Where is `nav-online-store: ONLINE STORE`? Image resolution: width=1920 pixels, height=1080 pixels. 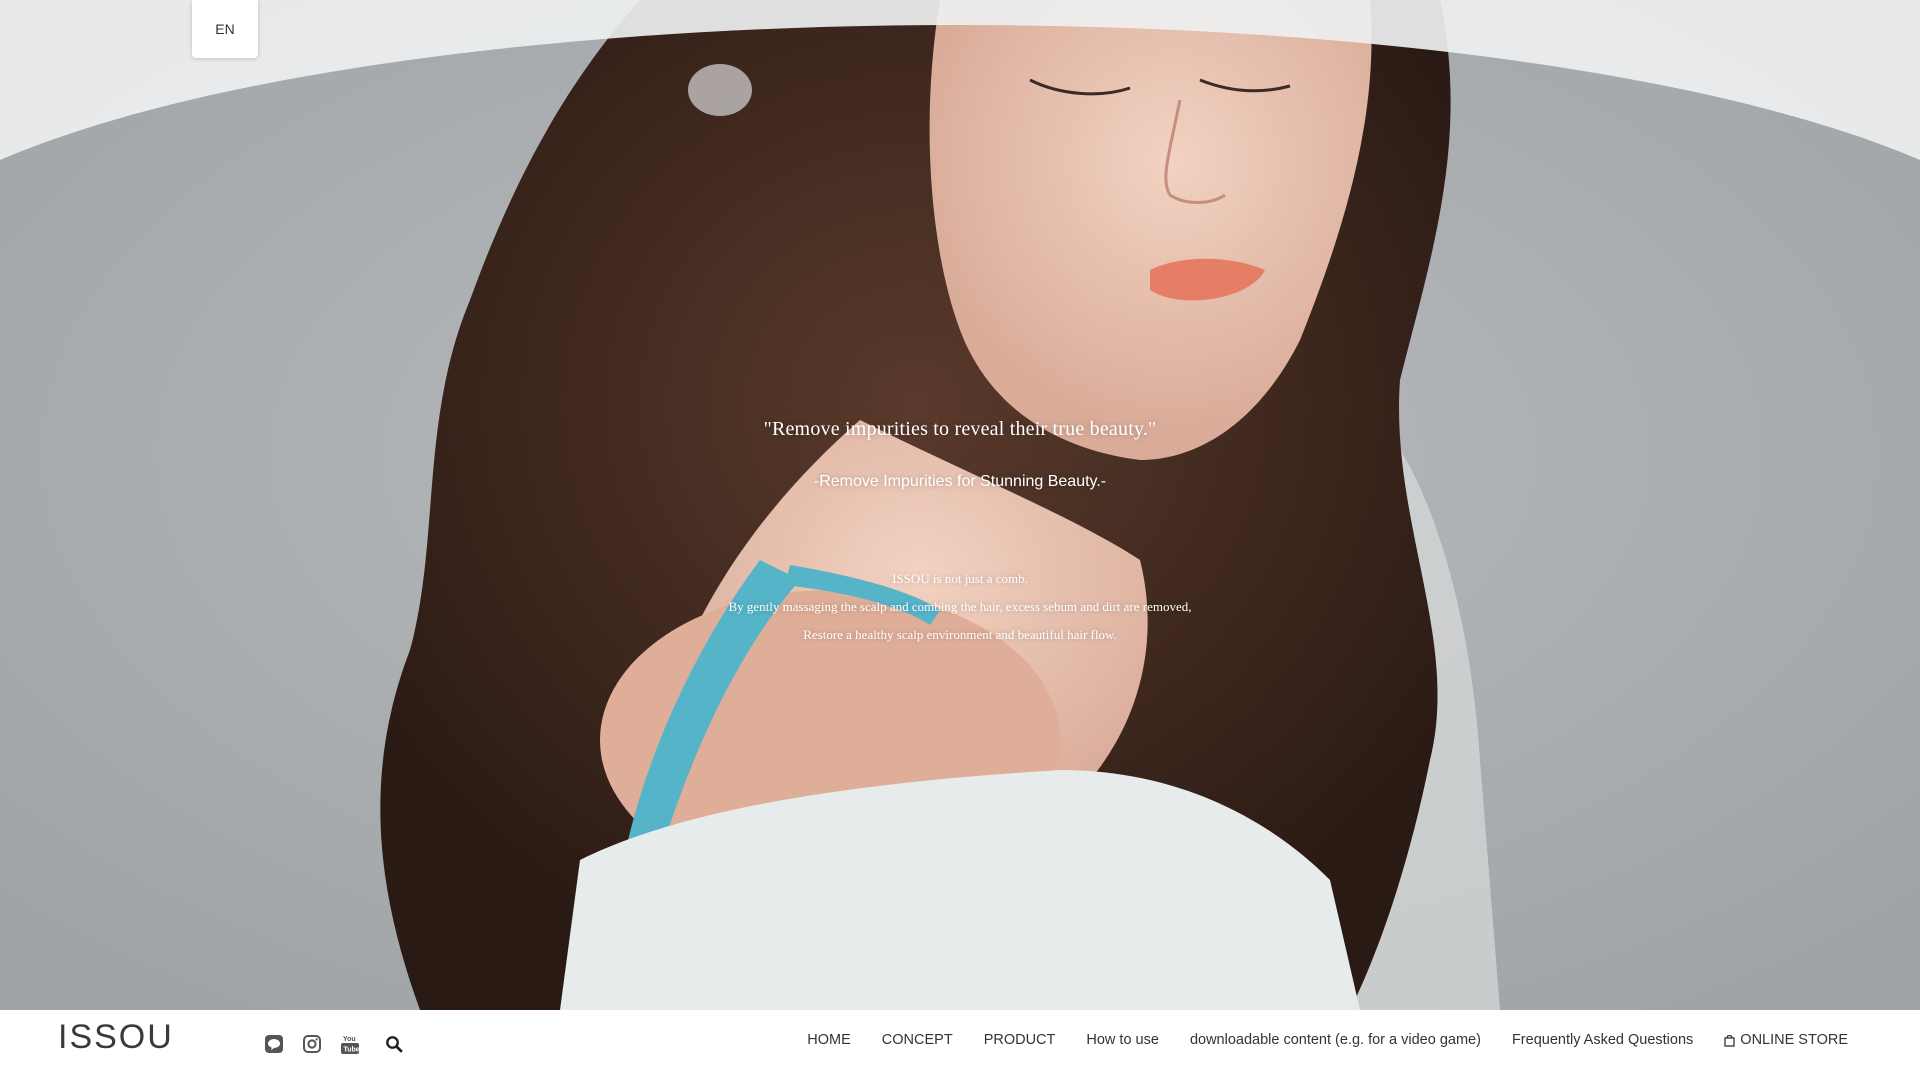
nav-online-store: ONLINE STORE is located at coordinates (1786, 1040).